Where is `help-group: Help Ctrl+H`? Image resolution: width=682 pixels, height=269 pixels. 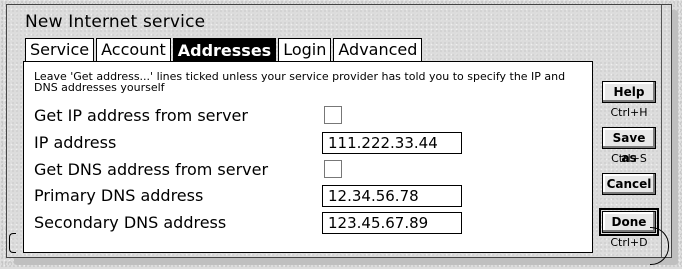
help-group: Help Ctrl+H is located at coordinates (629, 100).